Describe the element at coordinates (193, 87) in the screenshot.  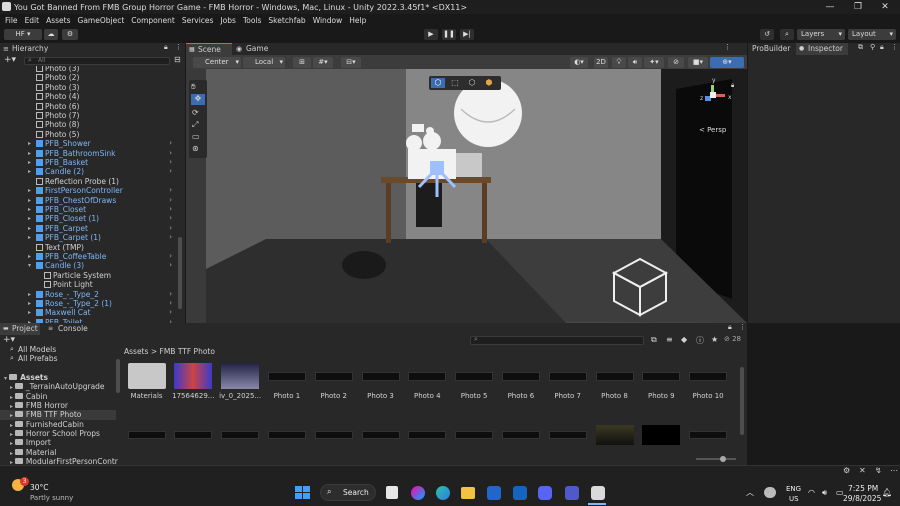
I see `hand-tool-icon: ✋︎` at that location.